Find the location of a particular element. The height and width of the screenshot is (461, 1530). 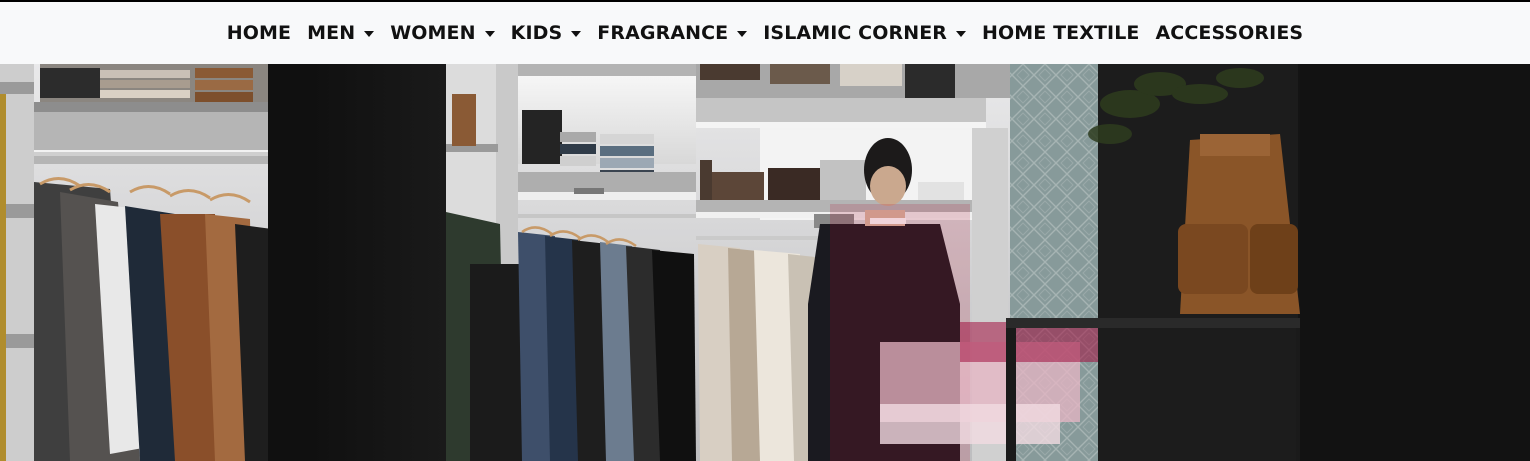

nav-item-kids: KIDS is located at coordinates (546, 33).